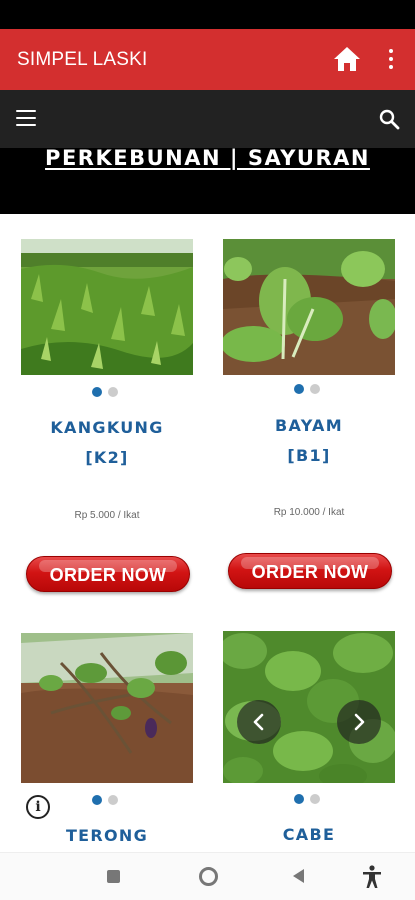 The height and width of the screenshot is (900, 415). I want to click on product-name-line2: [B1], so click(309, 455).